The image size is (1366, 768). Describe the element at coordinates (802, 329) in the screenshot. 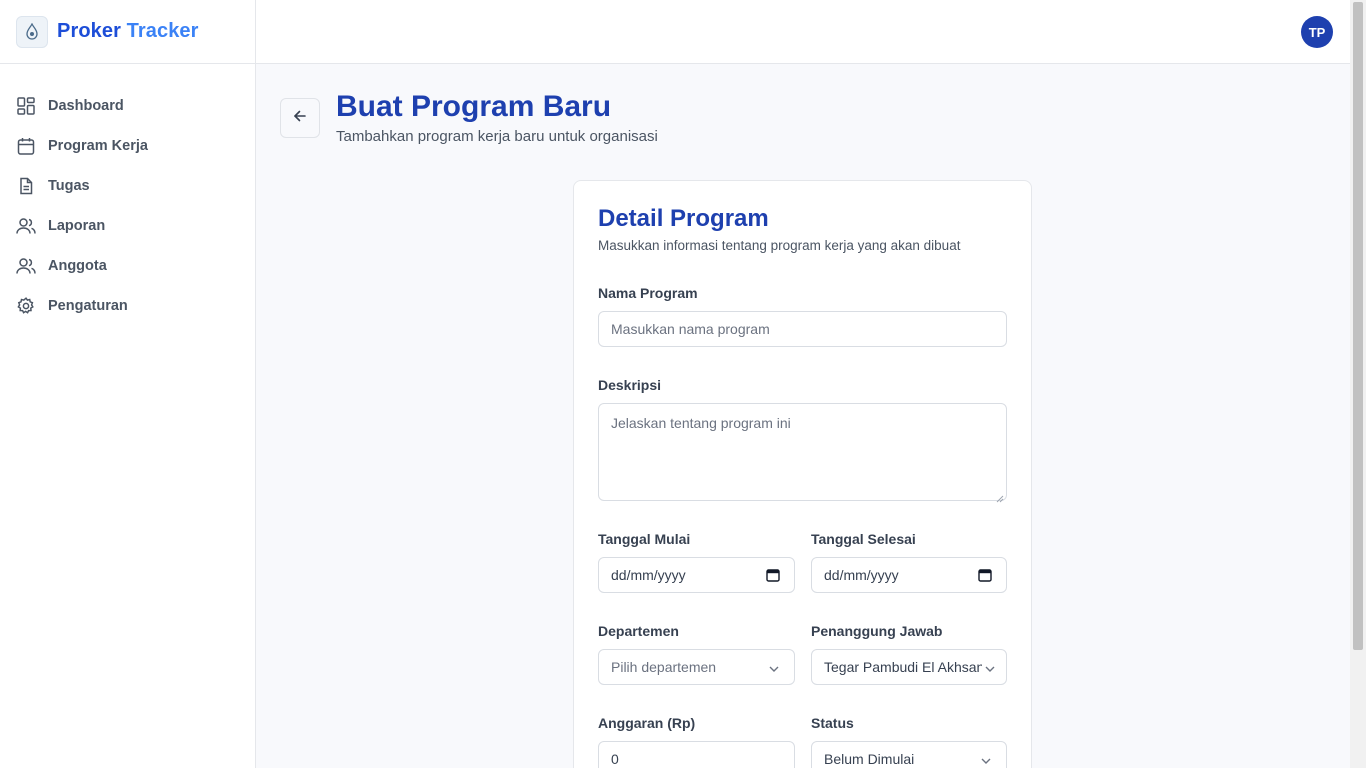

I see `program-name-input: Masukkan nama program` at that location.